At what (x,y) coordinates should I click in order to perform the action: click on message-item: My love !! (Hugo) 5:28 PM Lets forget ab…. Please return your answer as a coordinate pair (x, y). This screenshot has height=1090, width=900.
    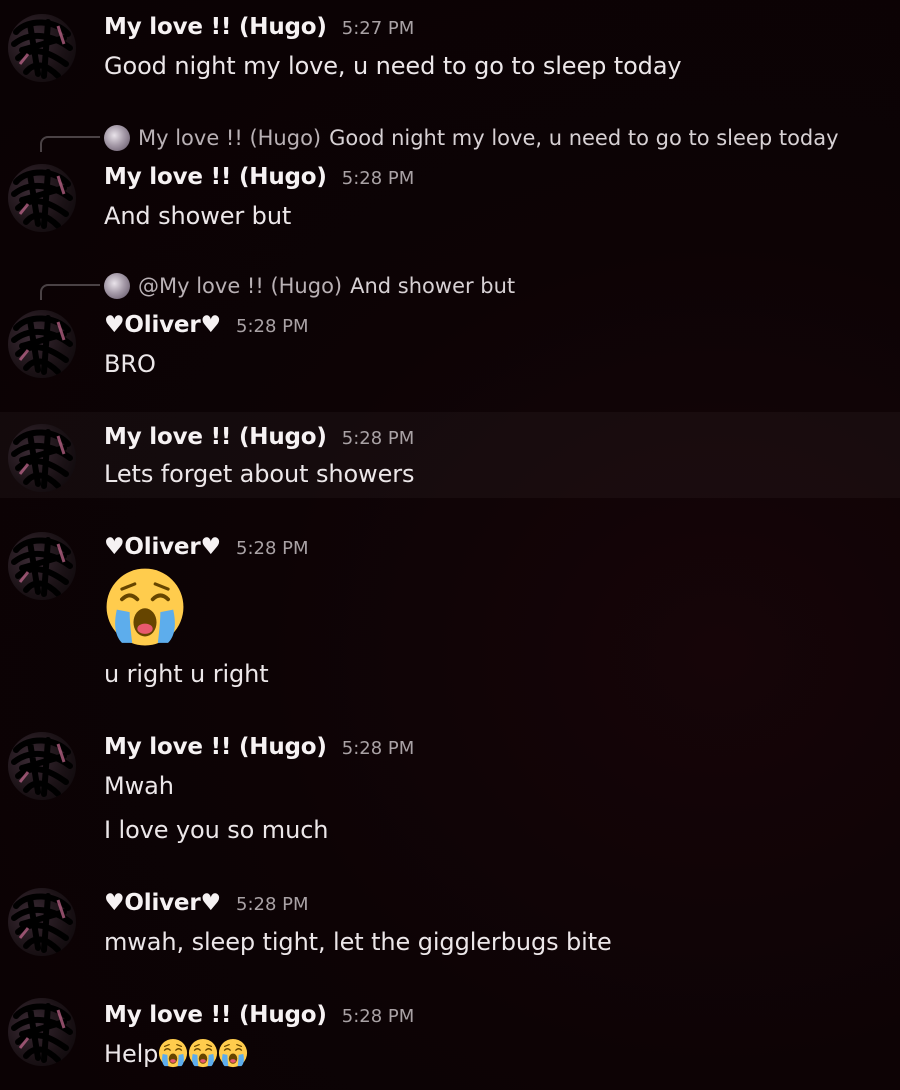
    Looking at the image, I should click on (450, 455).